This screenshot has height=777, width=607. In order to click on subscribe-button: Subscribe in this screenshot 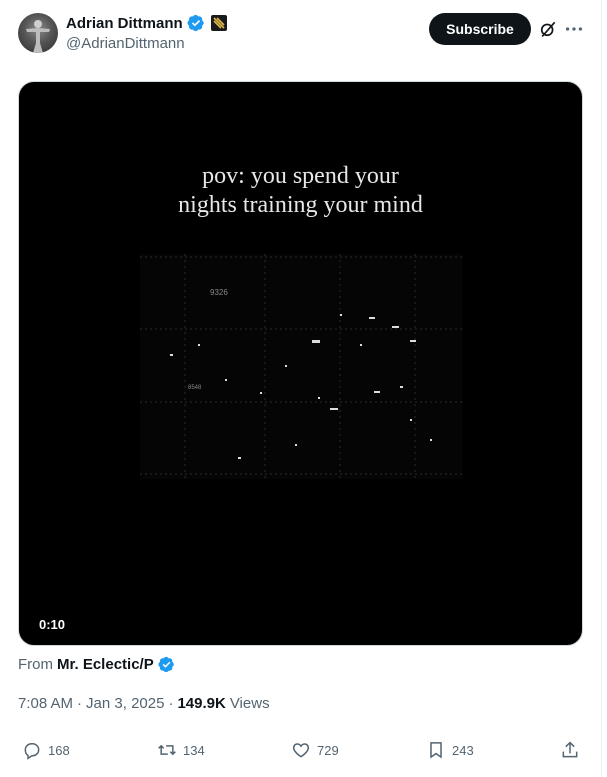, I will do `click(480, 29)`.